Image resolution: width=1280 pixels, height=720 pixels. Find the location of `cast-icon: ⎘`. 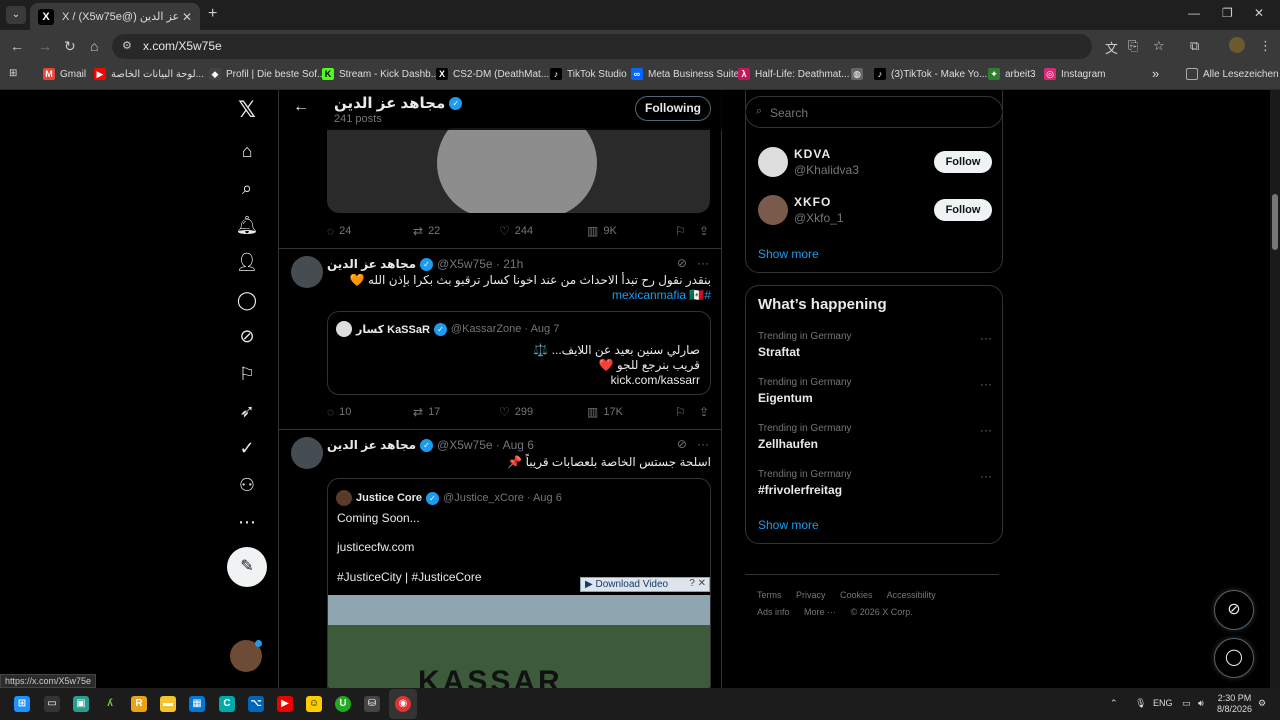

cast-icon: ⎘ is located at coordinates (1133, 46).